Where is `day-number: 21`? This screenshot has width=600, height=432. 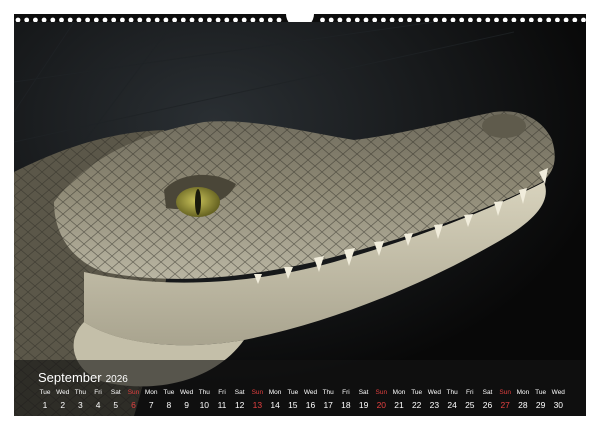 day-number: 21 is located at coordinates (399, 405).